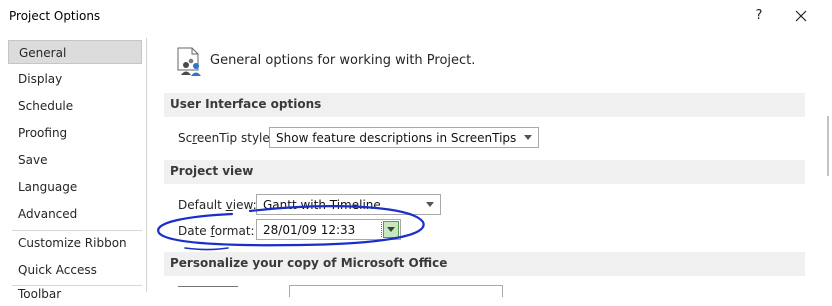 Image resolution: width=832 pixels, height=306 pixels. I want to click on nav-item-quick-access-toolbar: Quick Access Toolbar, so click(75, 279).